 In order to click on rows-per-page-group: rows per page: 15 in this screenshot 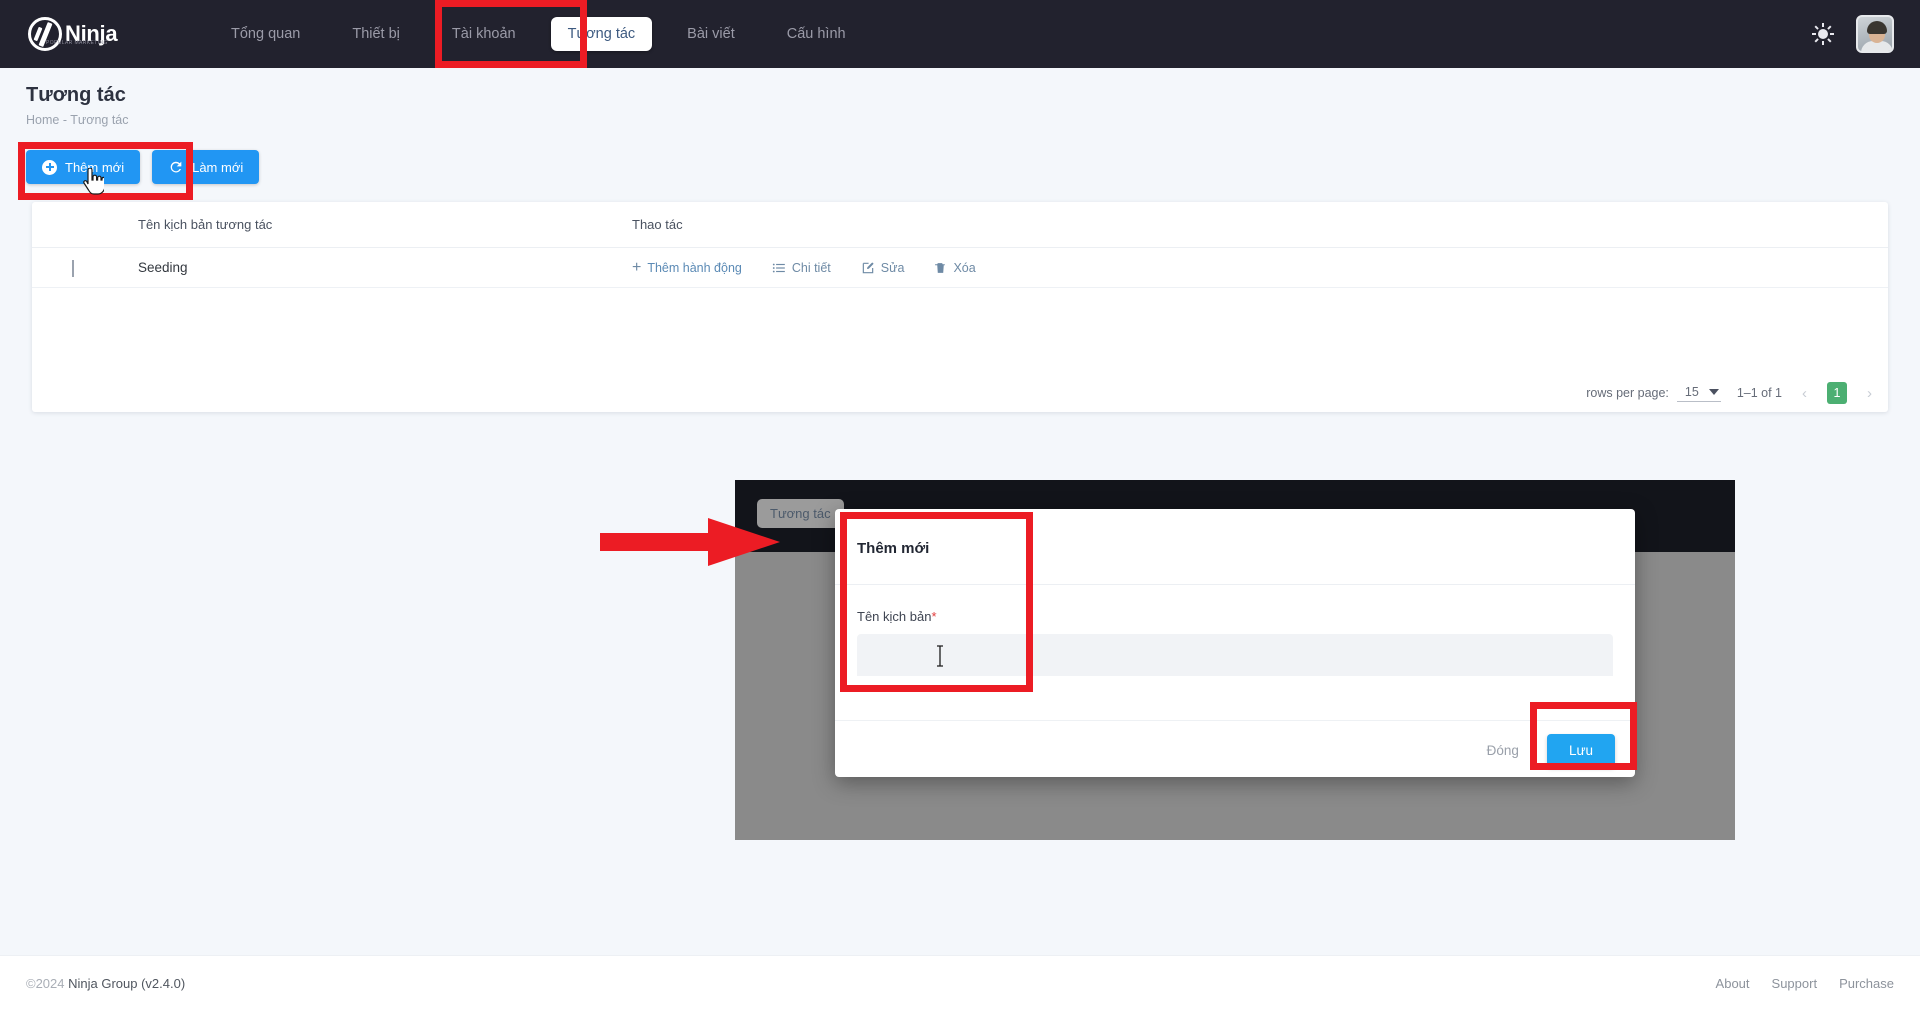, I will do `click(1653, 393)`.